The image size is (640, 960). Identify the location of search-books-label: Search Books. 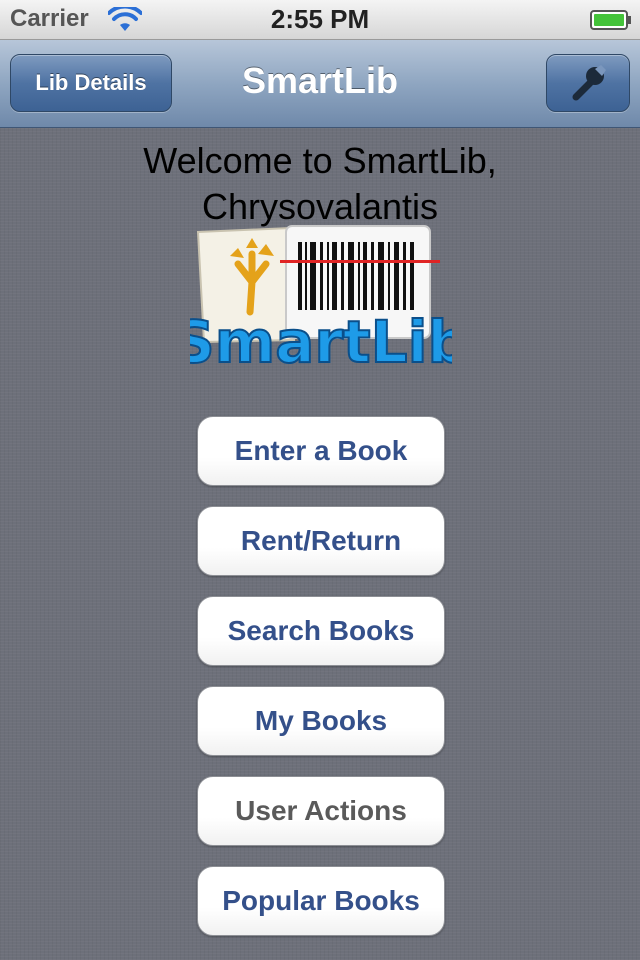
(321, 630).